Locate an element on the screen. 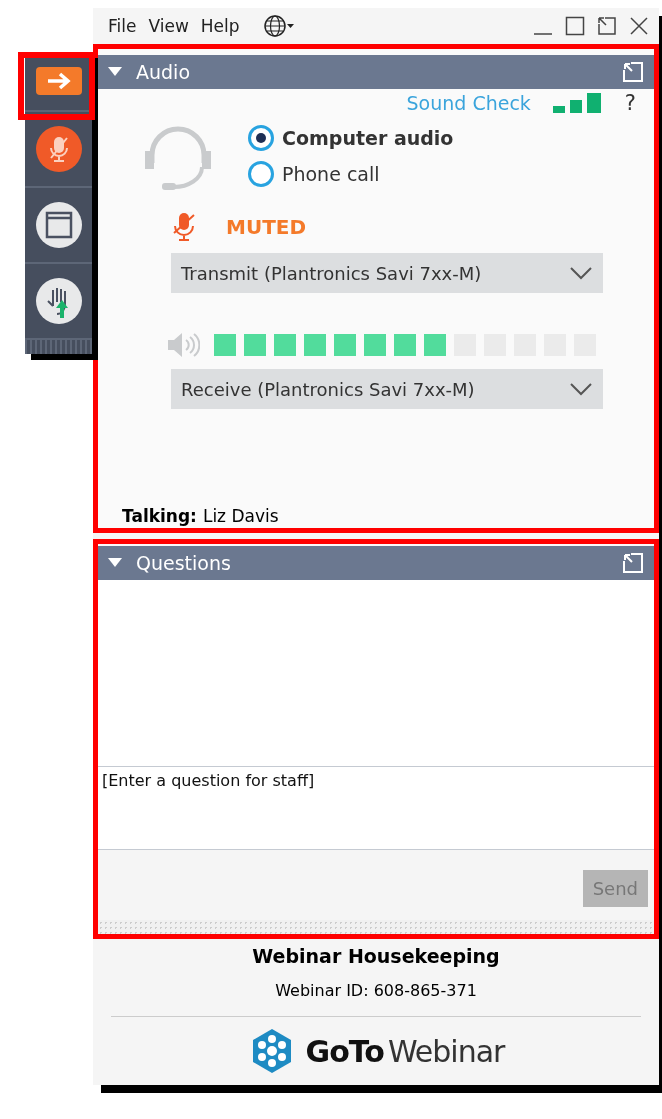 This screenshot has width=662, height=1119. panel-header: Questions is located at coordinates (376, 563).